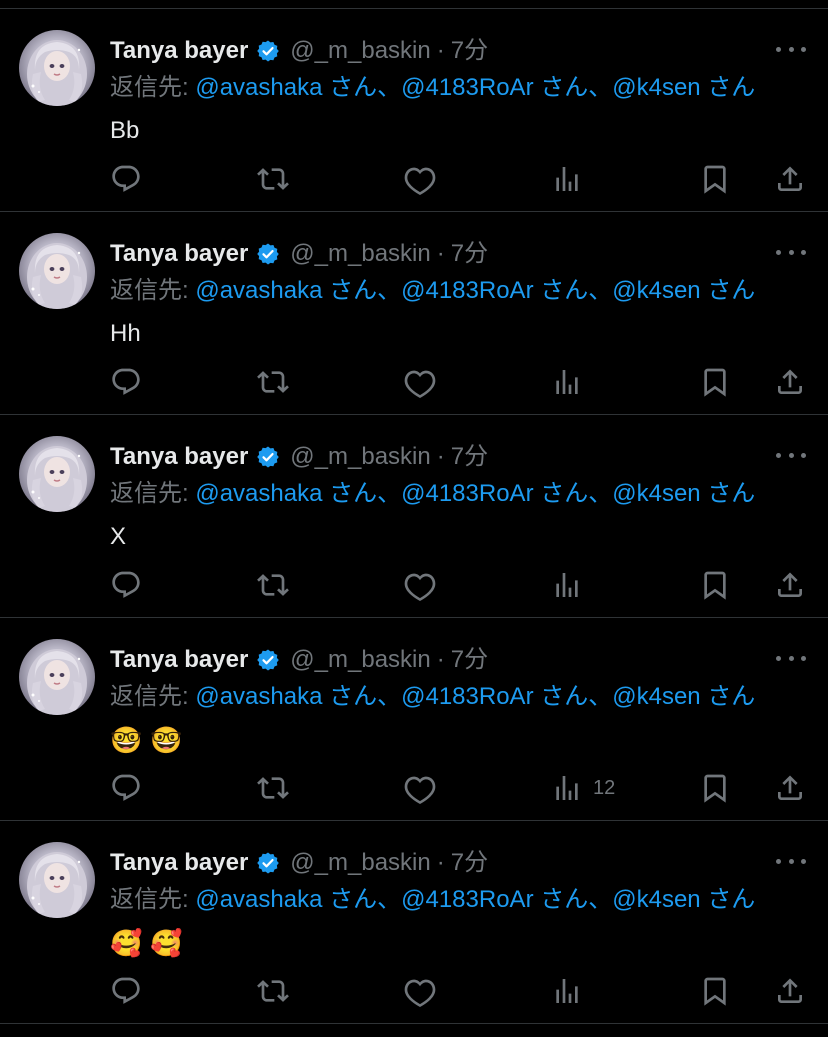 This screenshot has height=1037, width=828. I want to click on share-icon, so click(790, 787).